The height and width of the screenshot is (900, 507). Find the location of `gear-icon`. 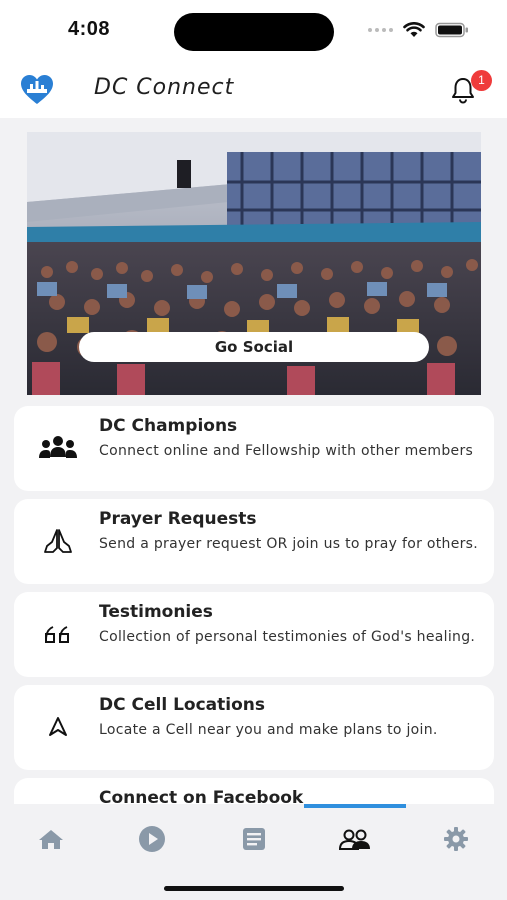

gear-icon is located at coordinates (456, 839).